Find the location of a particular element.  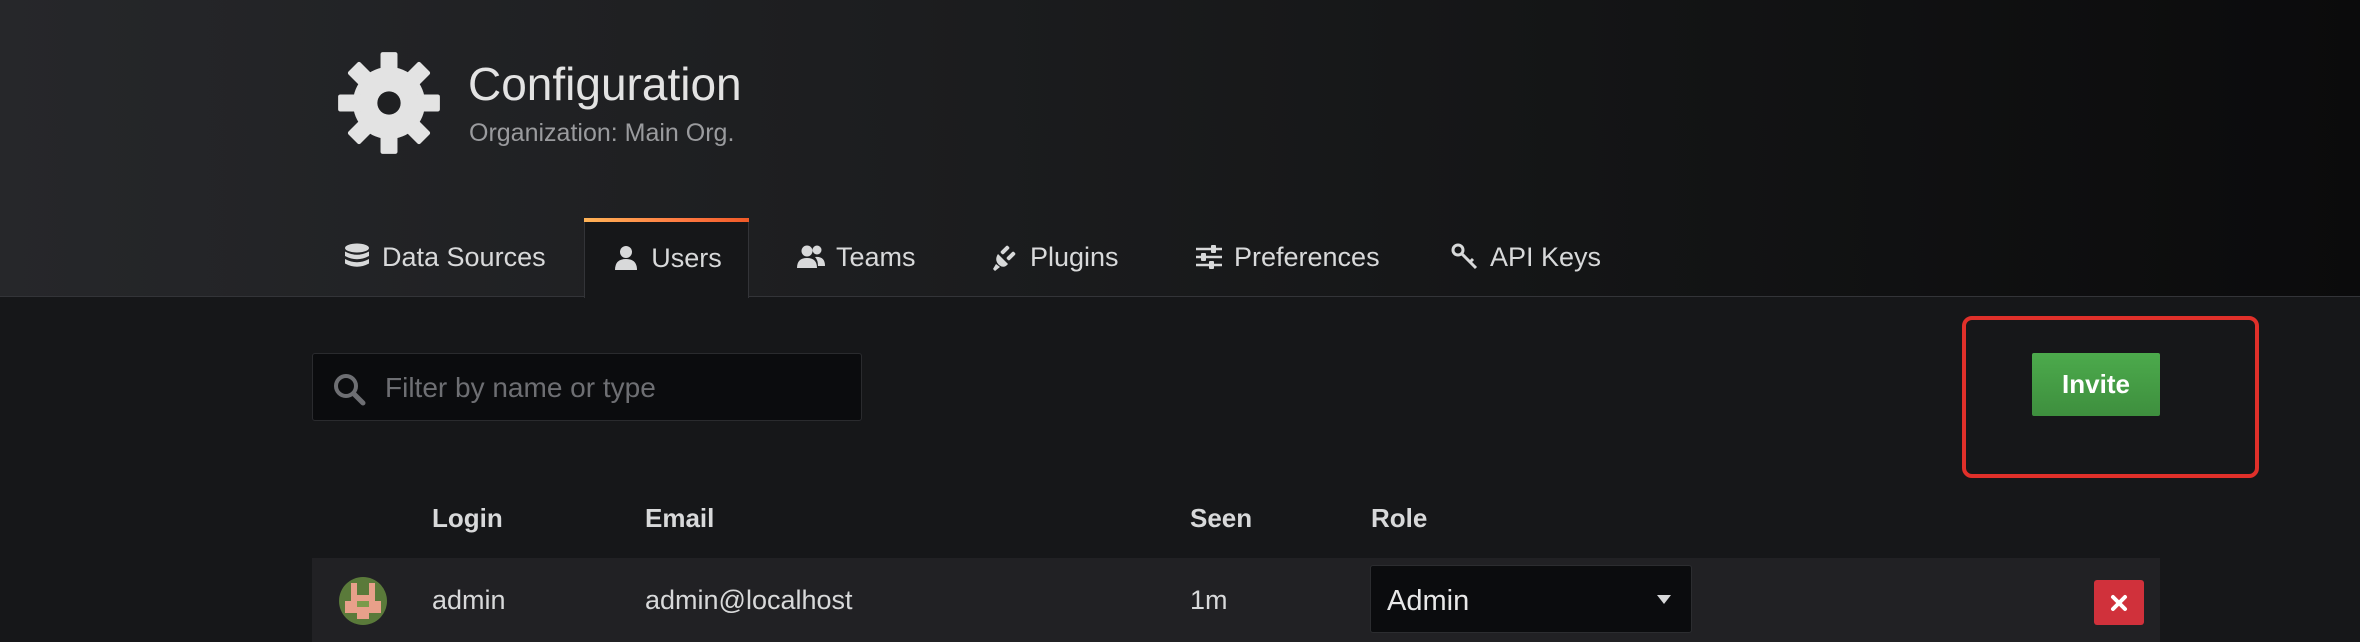

column-header-login: Login is located at coordinates (467, 518).